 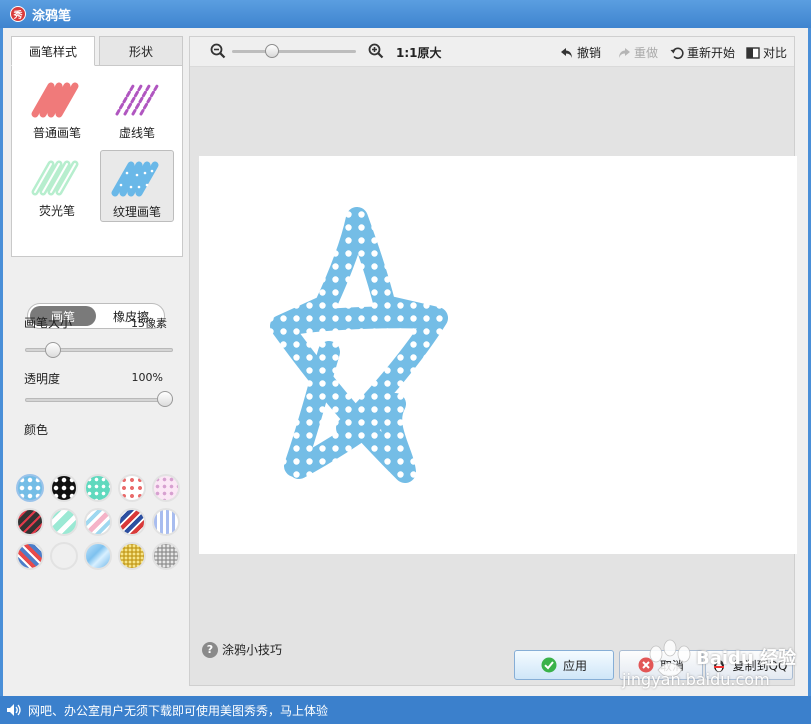 I want to click on compare-icon, so click(x=753, y=52).